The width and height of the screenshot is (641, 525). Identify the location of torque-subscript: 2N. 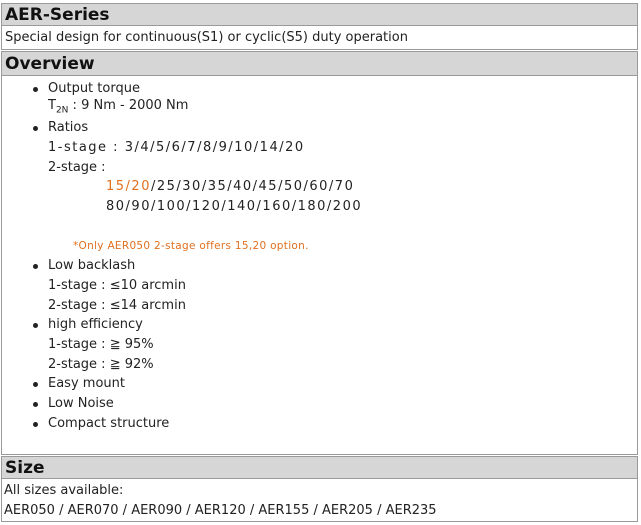
(62, 110).